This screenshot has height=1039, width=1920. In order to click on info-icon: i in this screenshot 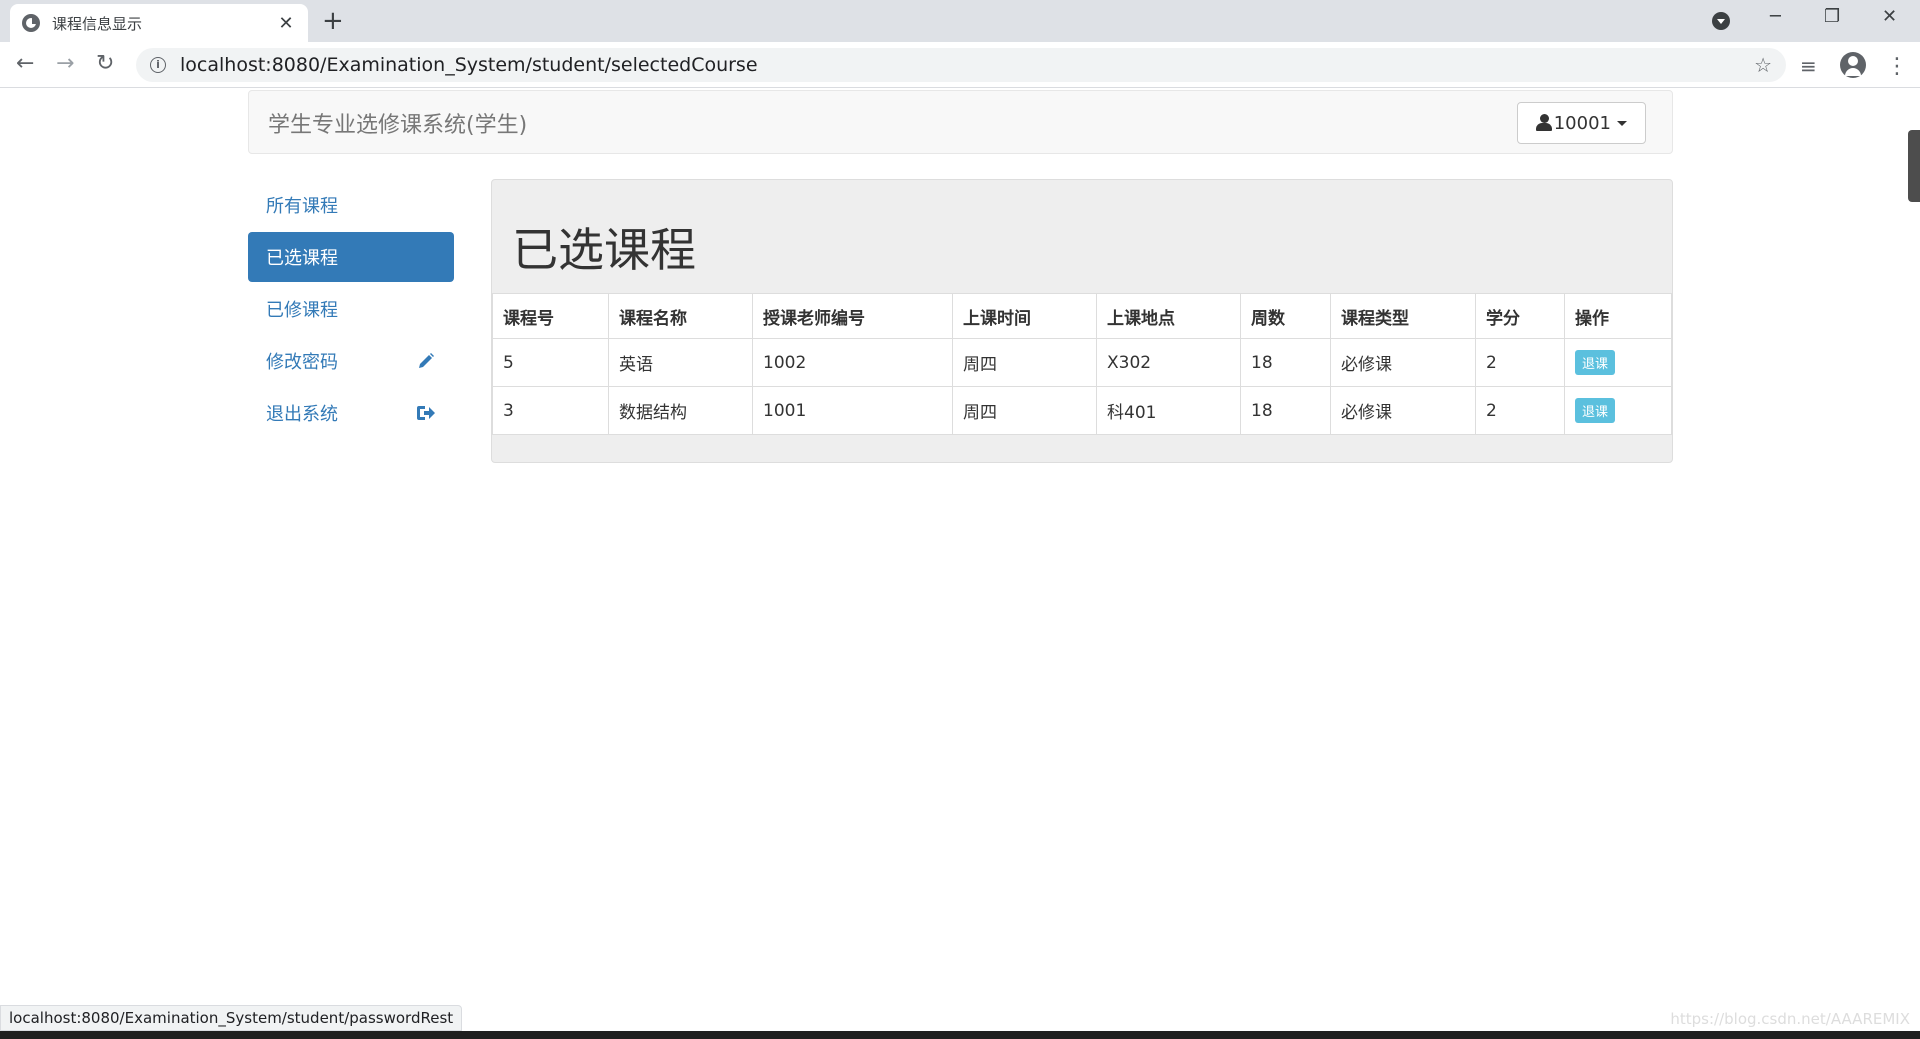, I will do `click(158, 65)`.